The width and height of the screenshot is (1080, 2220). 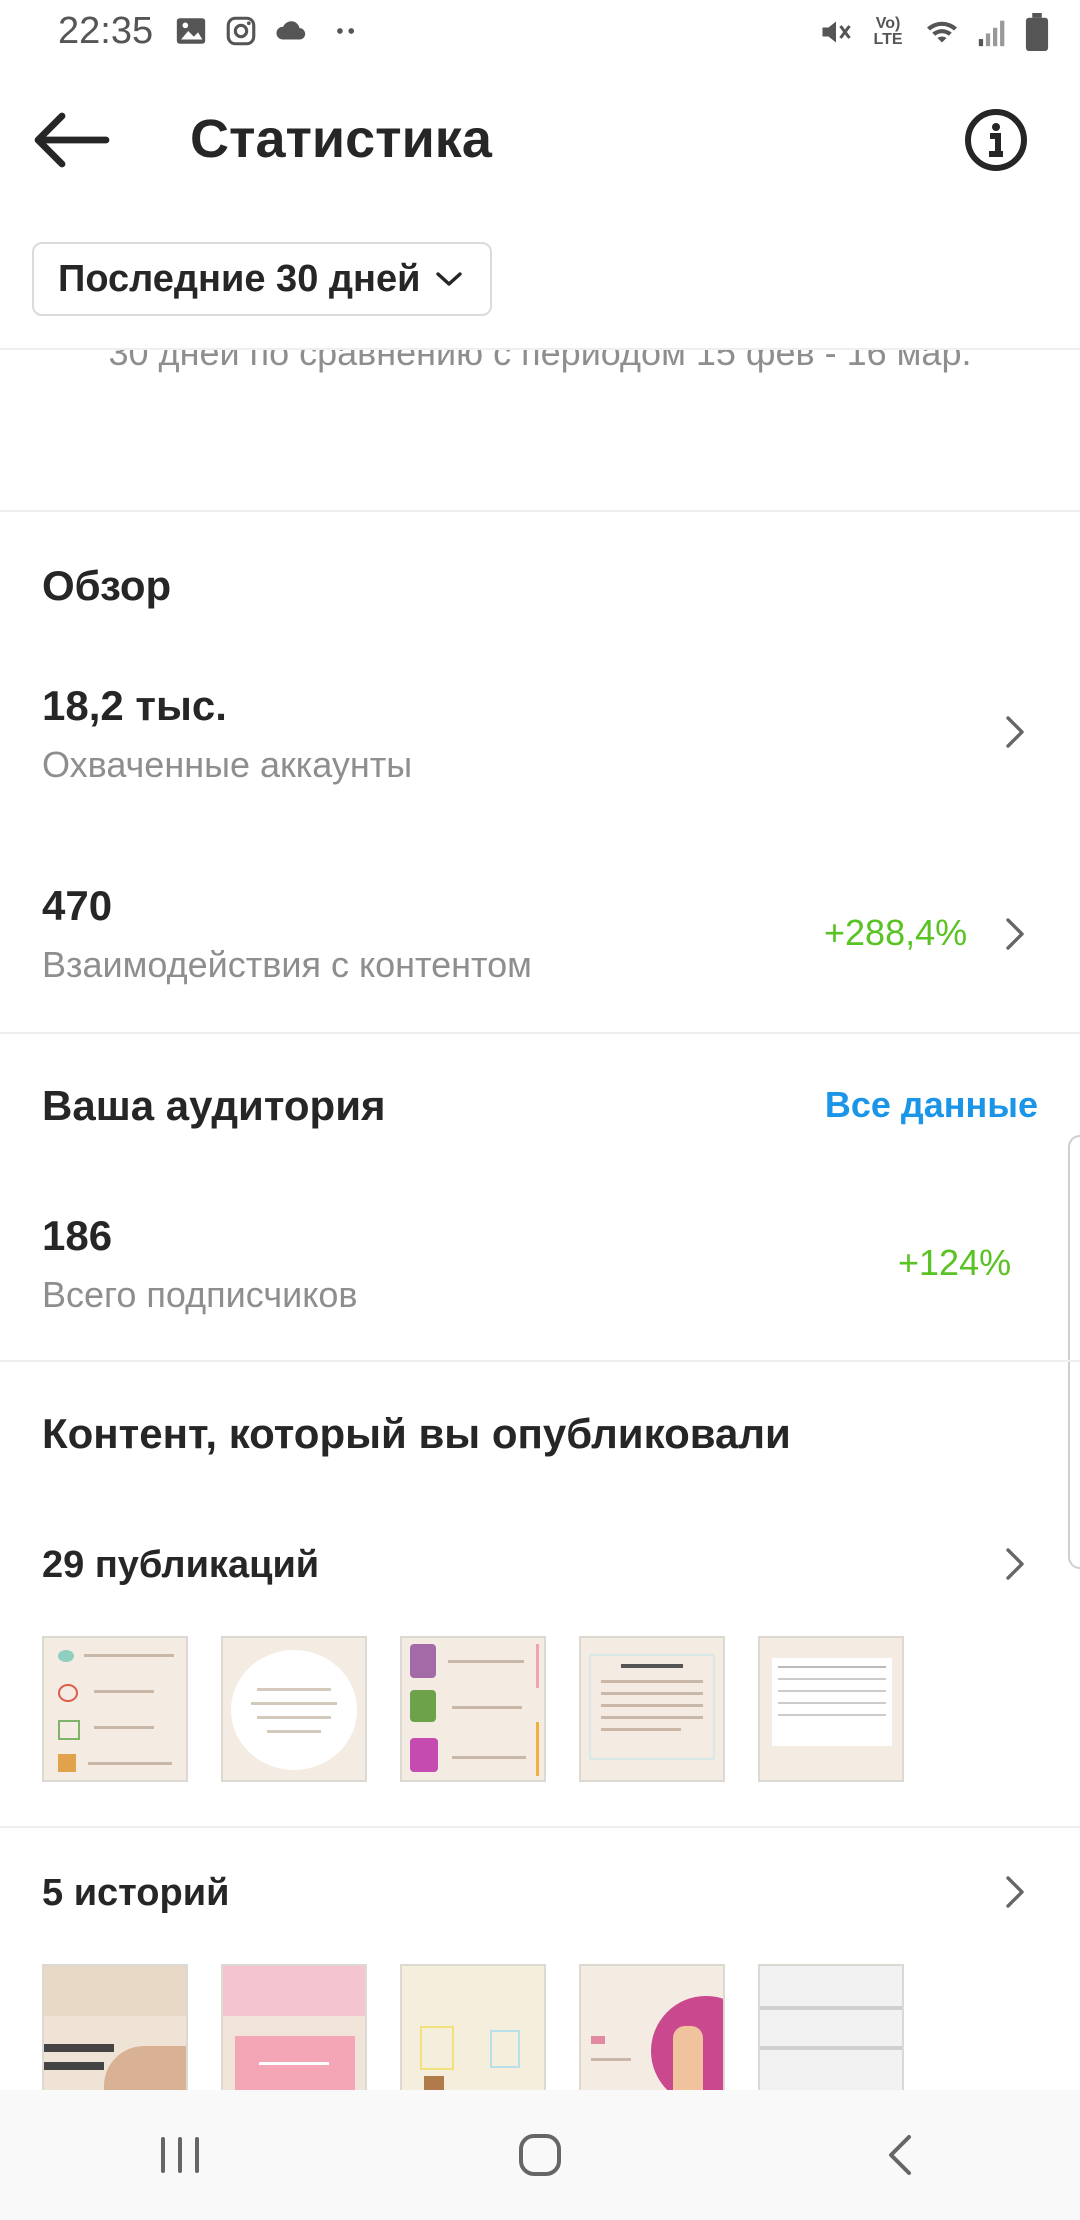 I want to click on image-icon, so click(x=191, y=31).